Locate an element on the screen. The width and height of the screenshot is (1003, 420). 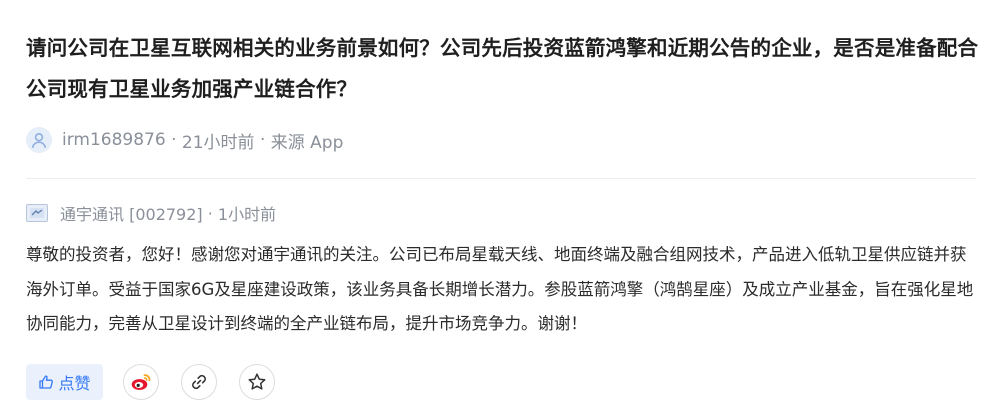
copy-link-button is located at coordinates (199, 382).